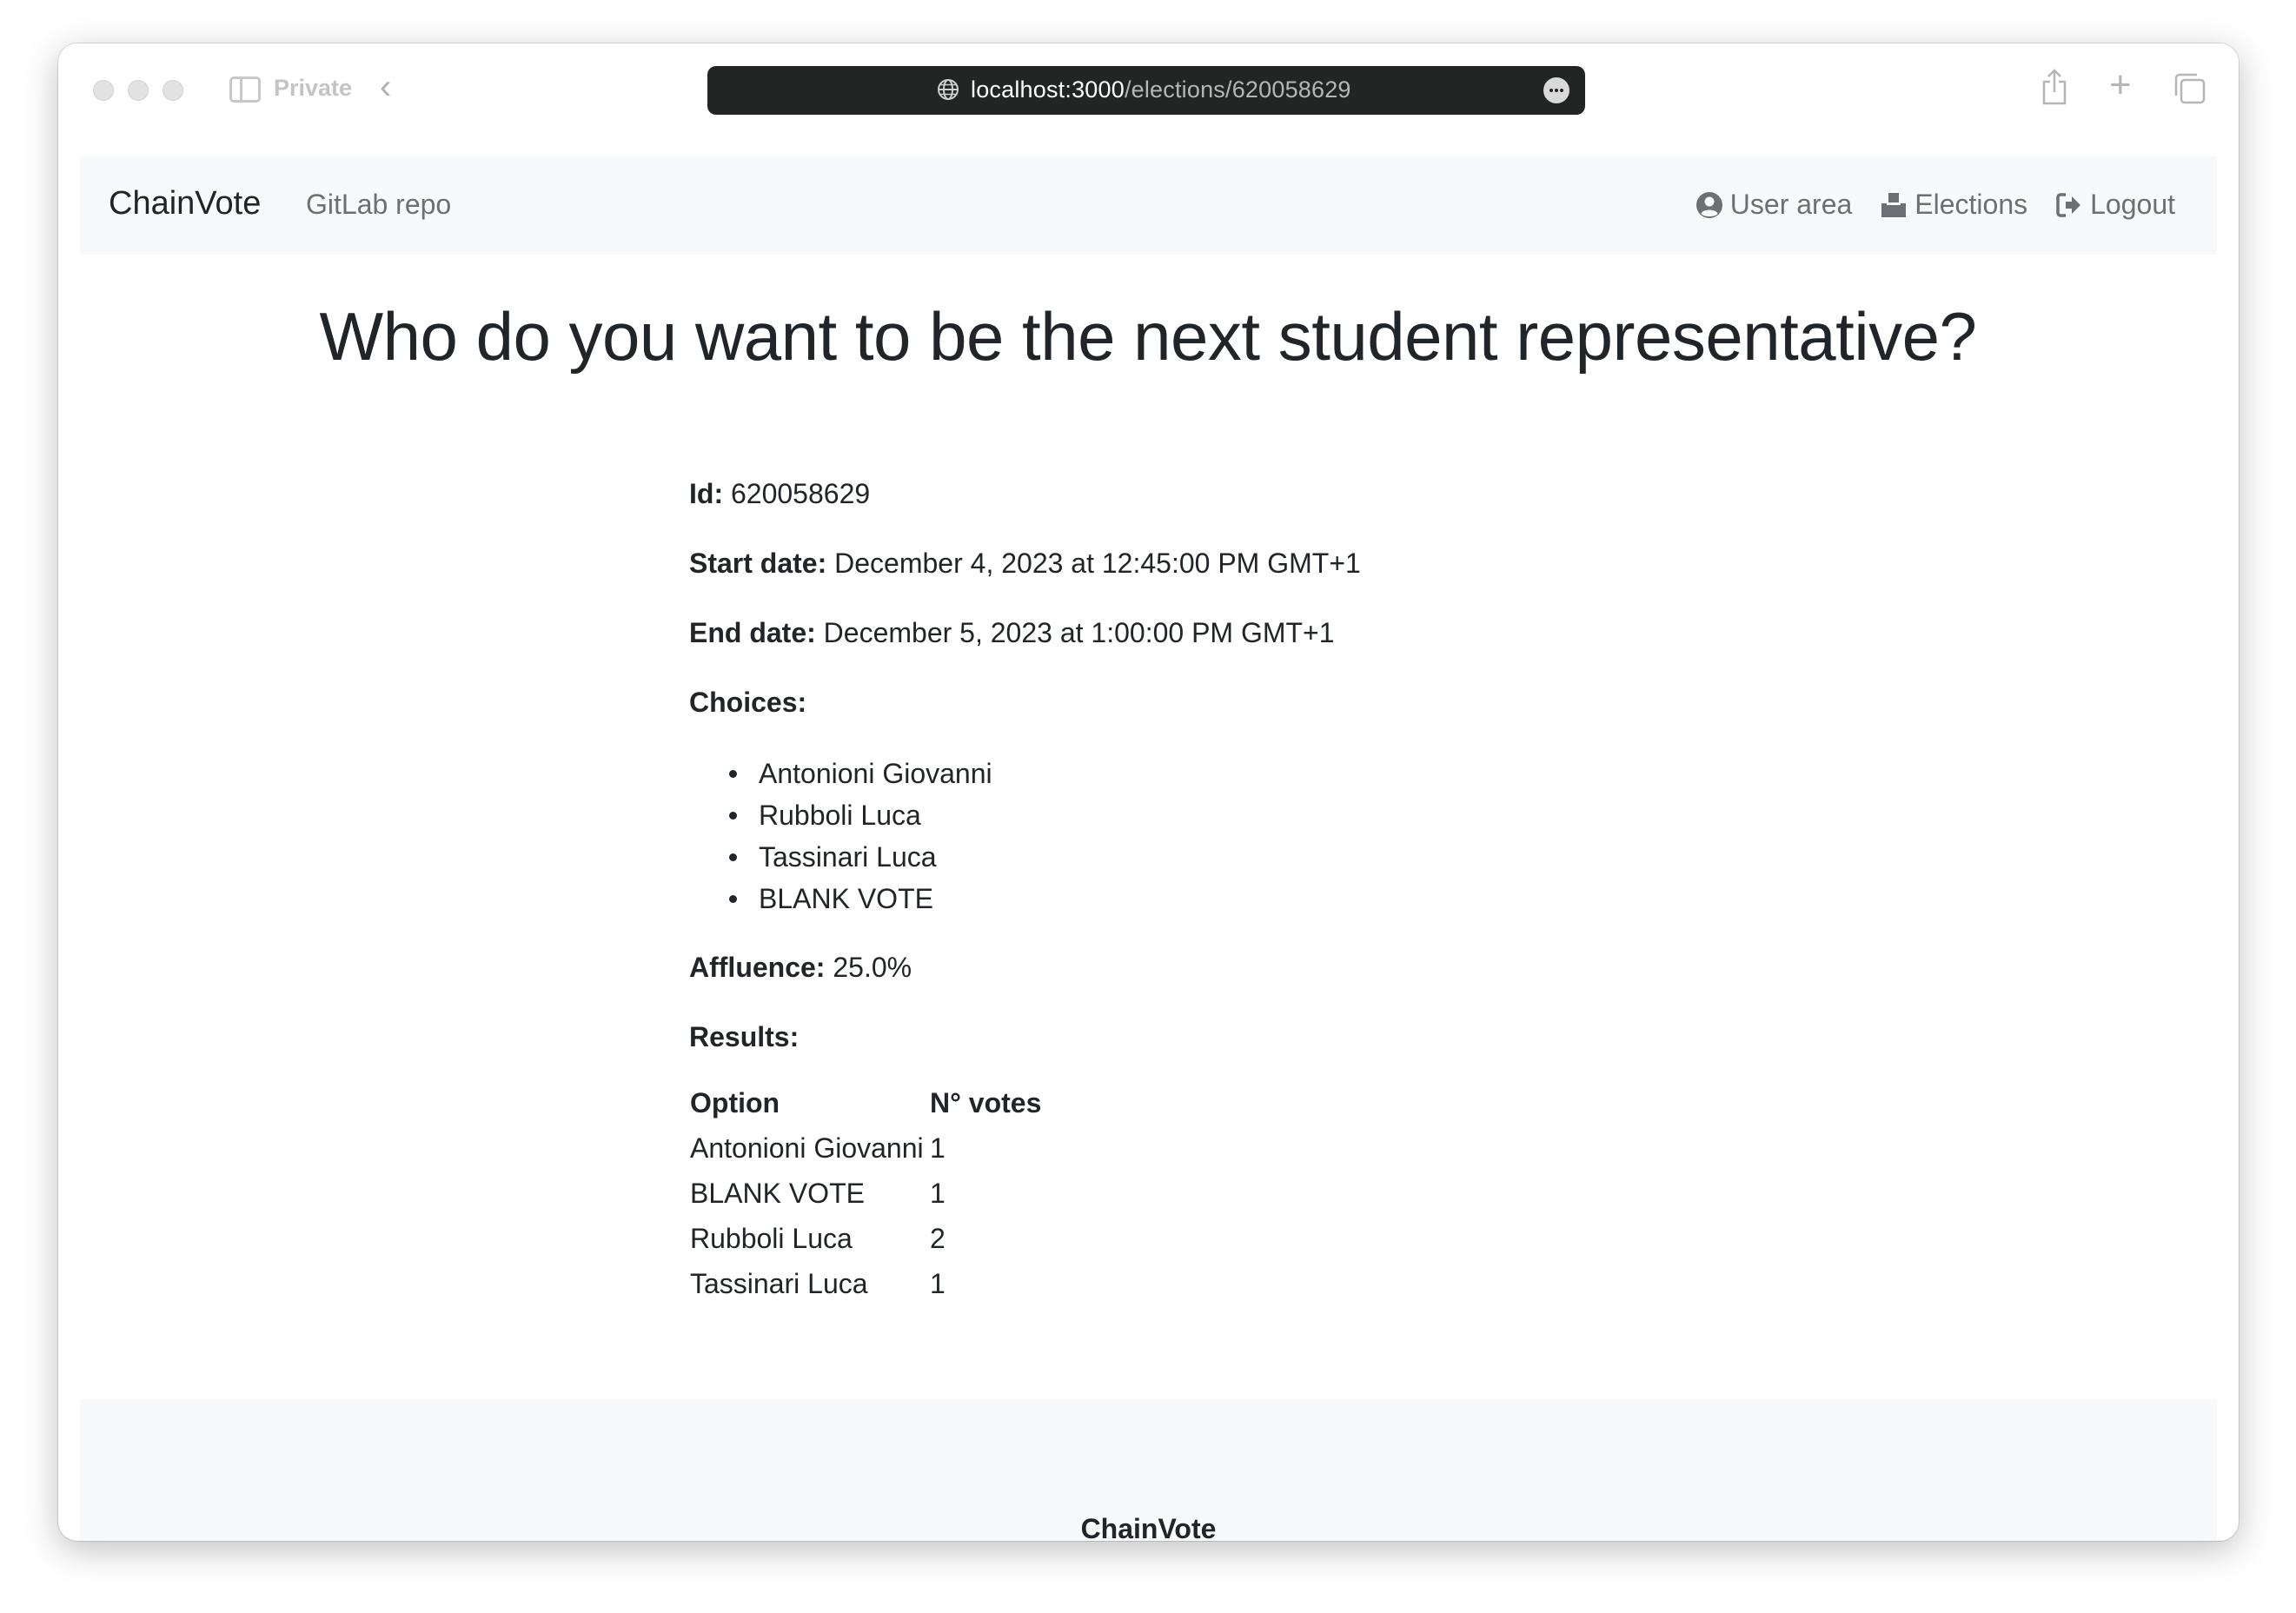  Describe the element at coordinates (185, 203) in the screenshot. I see `brand-link: ChainVote` at that location.